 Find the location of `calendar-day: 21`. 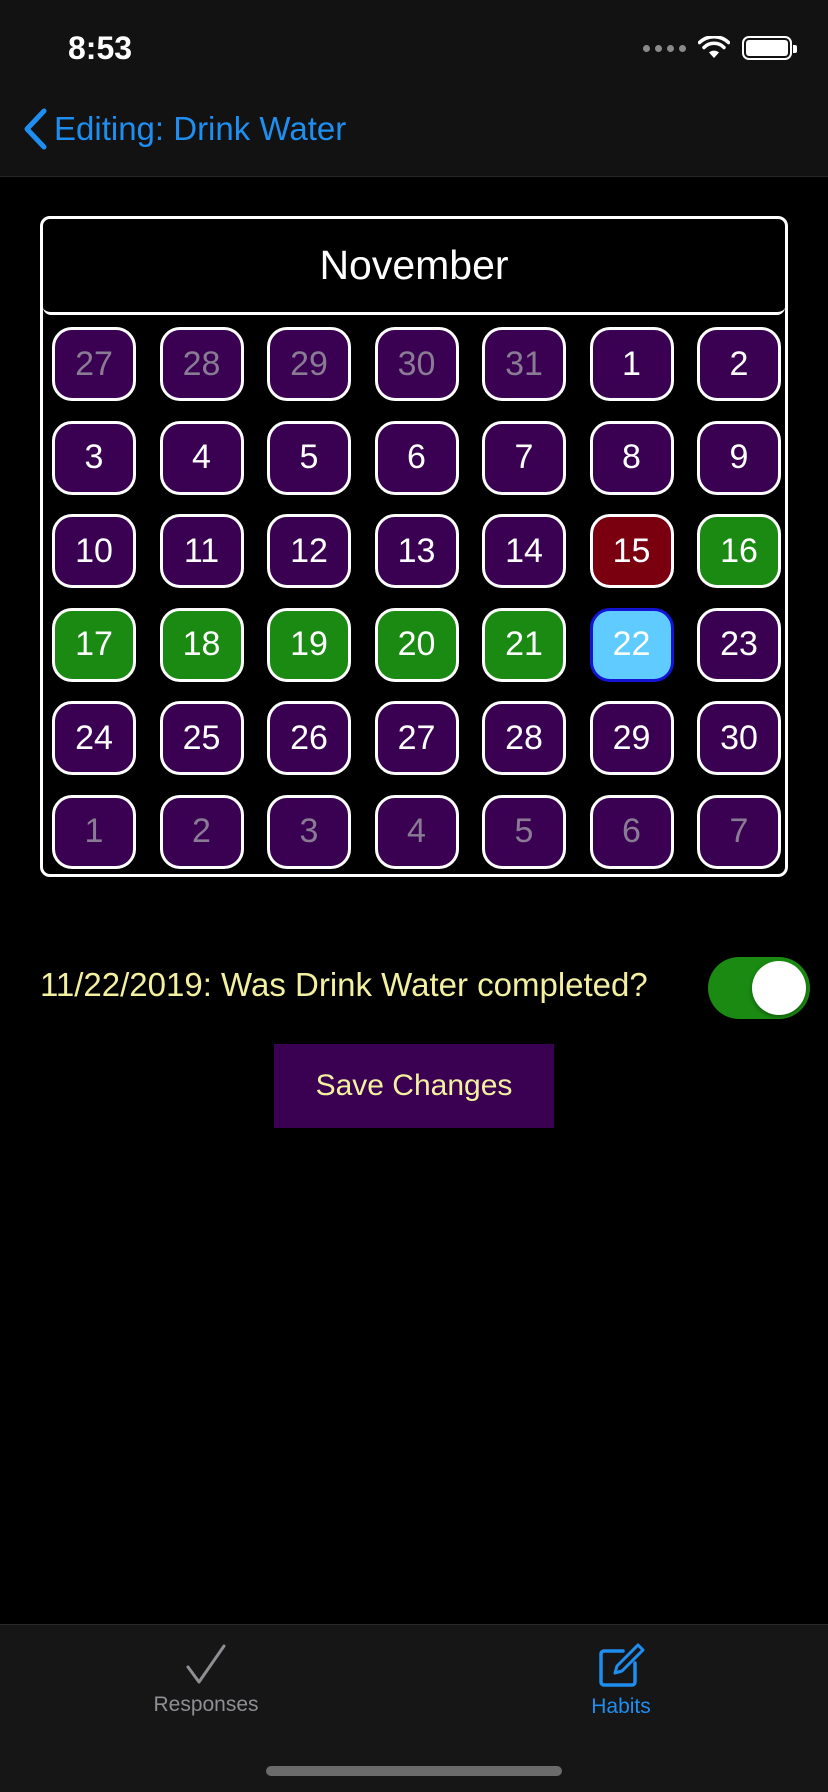

calendar-day: 21 is located at coordinates (524, 644).